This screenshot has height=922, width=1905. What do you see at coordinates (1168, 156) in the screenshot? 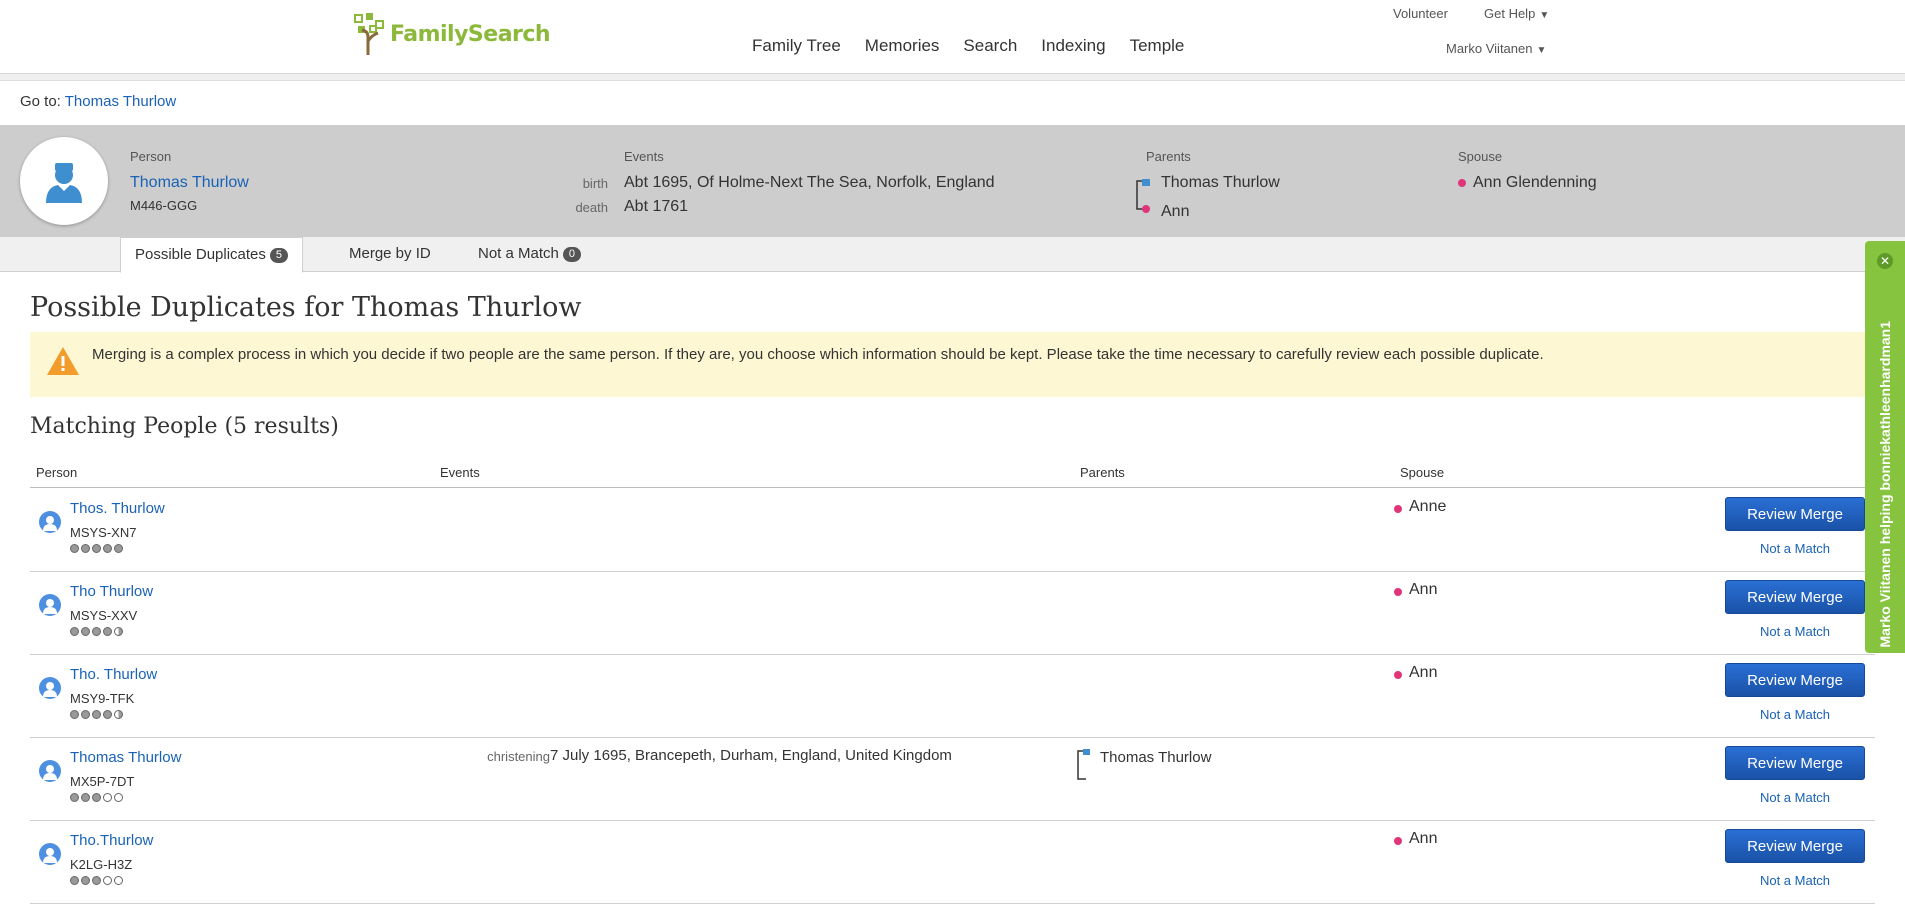
I see `parents-column-label: Parents` at bounding box center [1168, 156].